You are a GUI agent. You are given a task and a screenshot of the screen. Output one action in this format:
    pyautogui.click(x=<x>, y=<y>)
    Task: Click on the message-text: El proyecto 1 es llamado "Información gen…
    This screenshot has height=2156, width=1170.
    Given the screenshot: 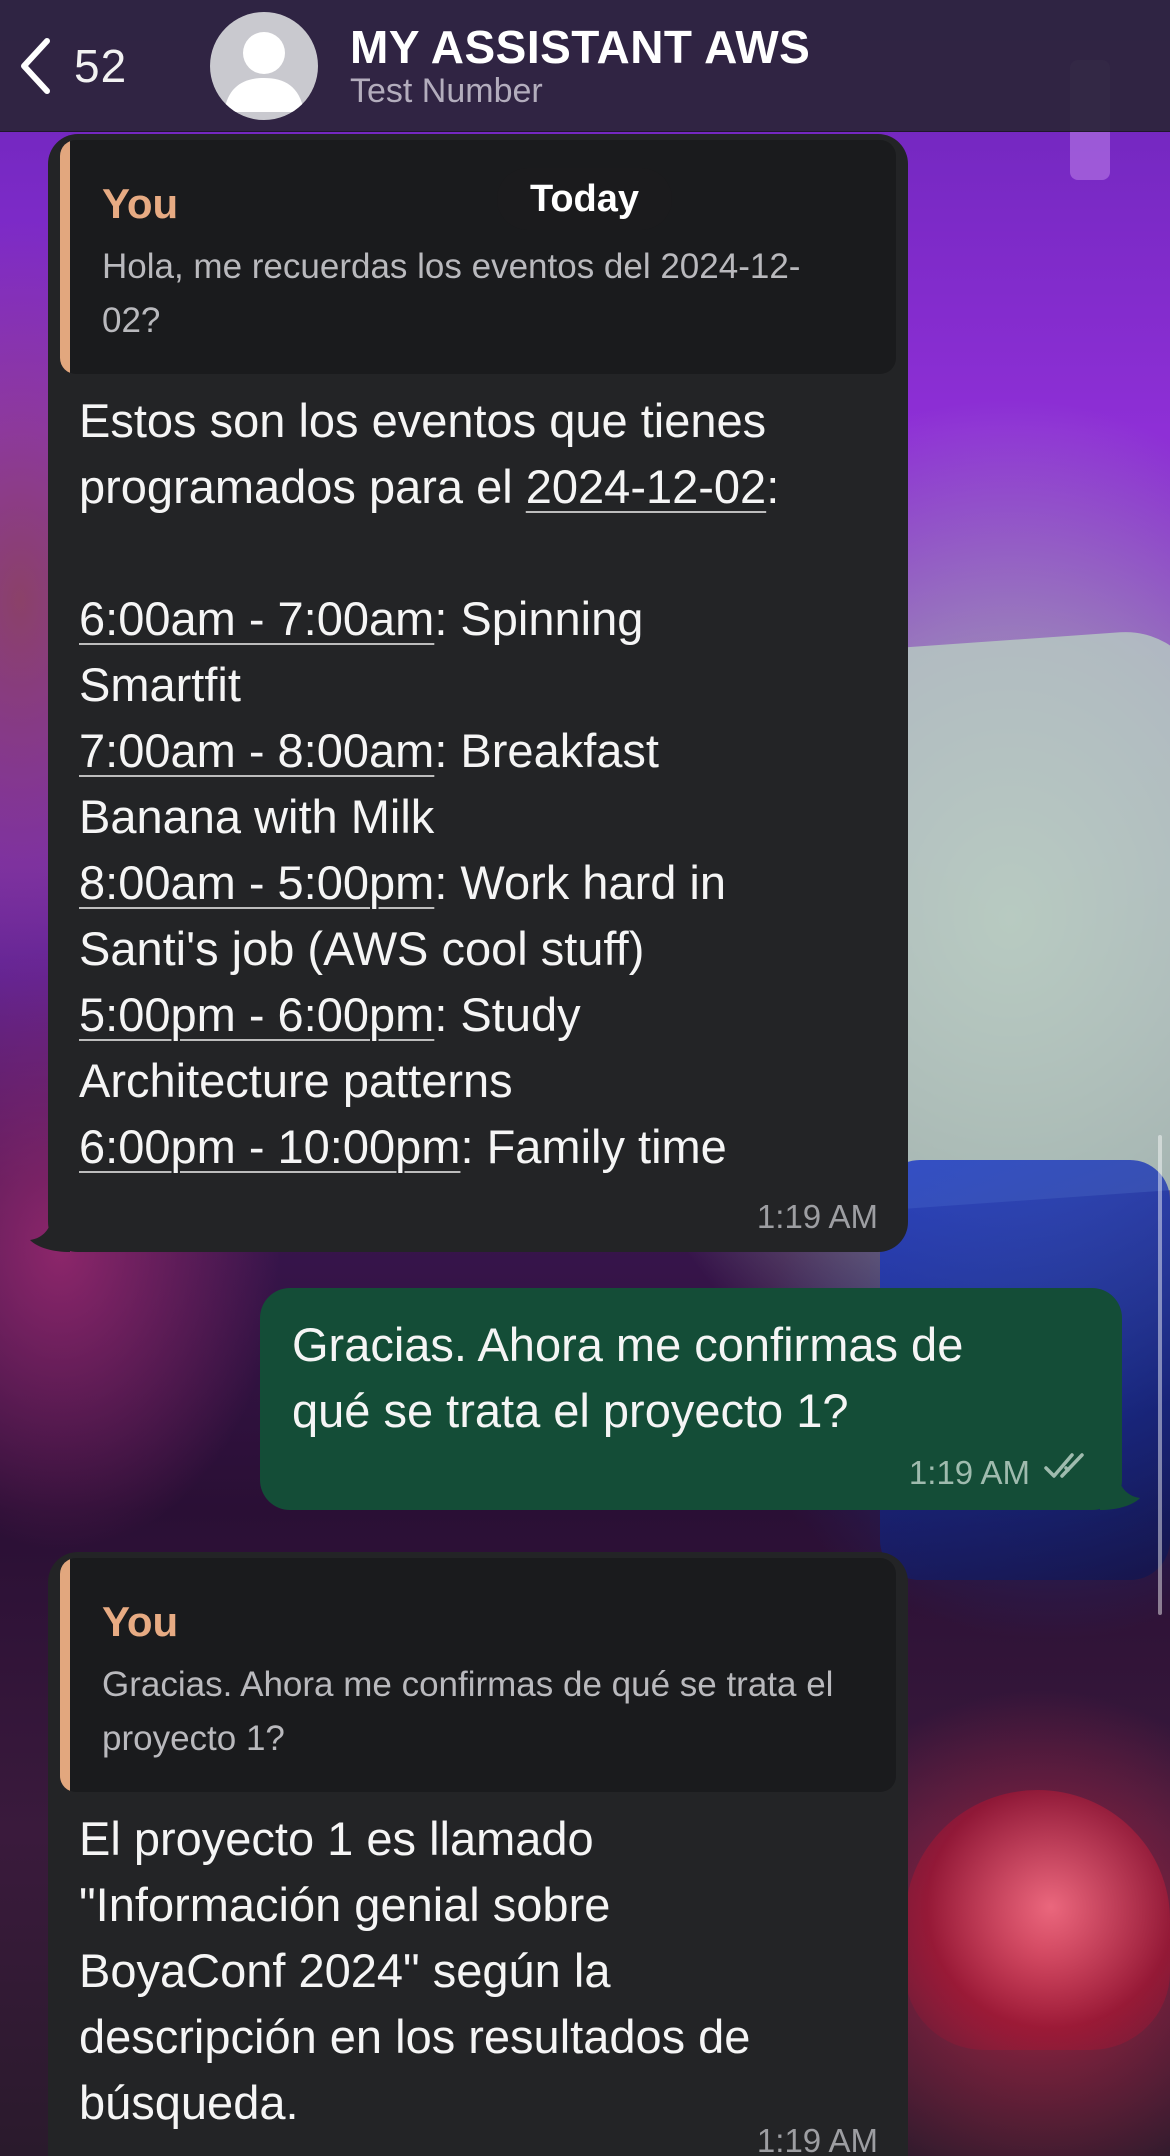 What is the action you would take?
    pyautogui.click(x=415, y=1970)
    